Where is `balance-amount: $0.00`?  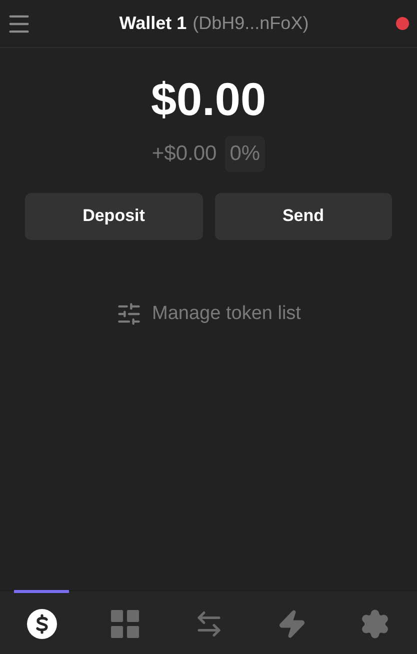
balance-amount: $0.00 is located at coordinates (208, 99).